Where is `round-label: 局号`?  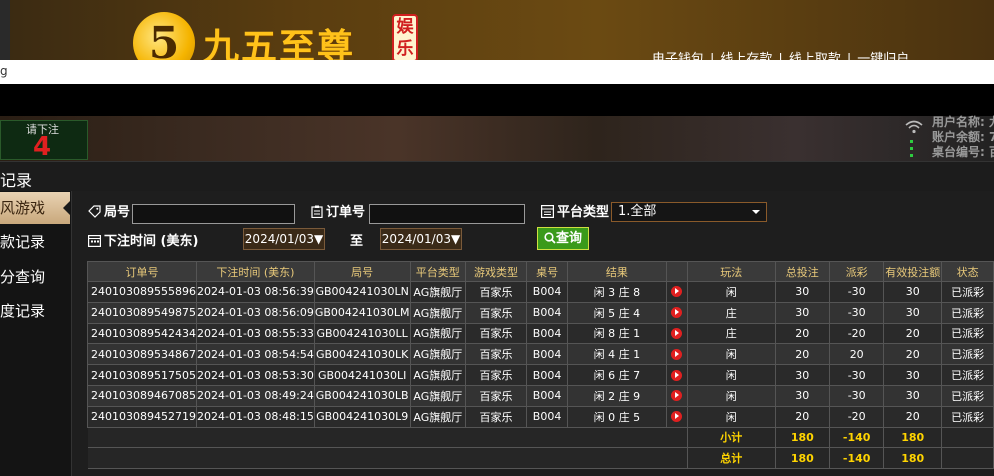
round-label: 局号 is located at coordinates (109, 211).